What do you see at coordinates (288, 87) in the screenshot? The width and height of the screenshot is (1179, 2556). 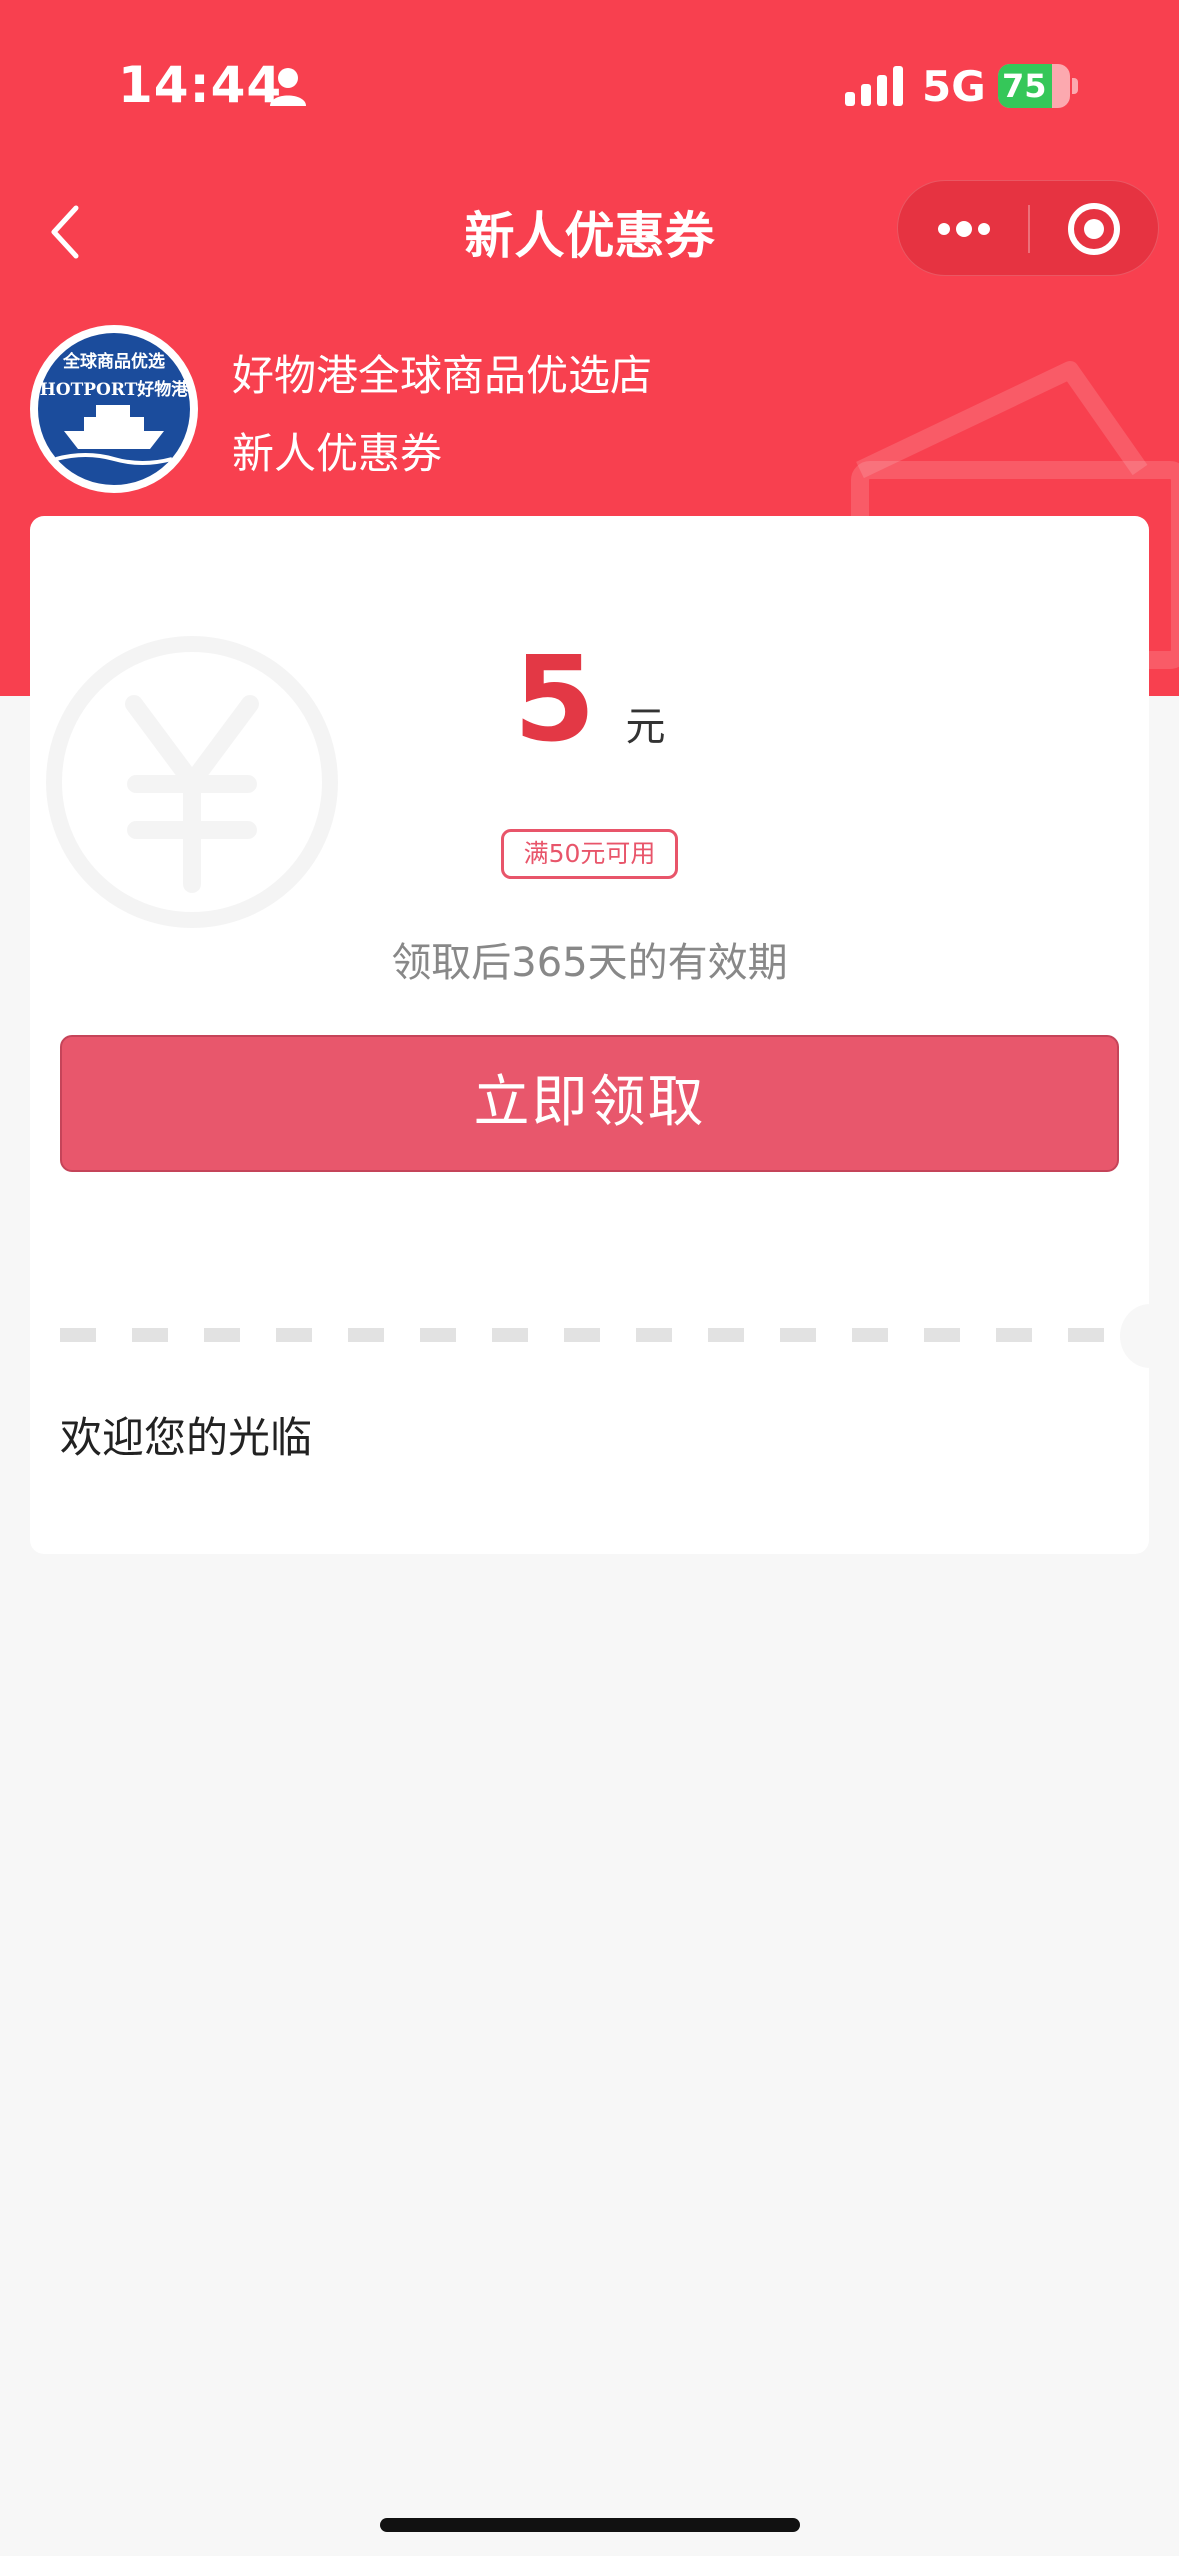 I see `person-icon` at bounding box center [288, 87].